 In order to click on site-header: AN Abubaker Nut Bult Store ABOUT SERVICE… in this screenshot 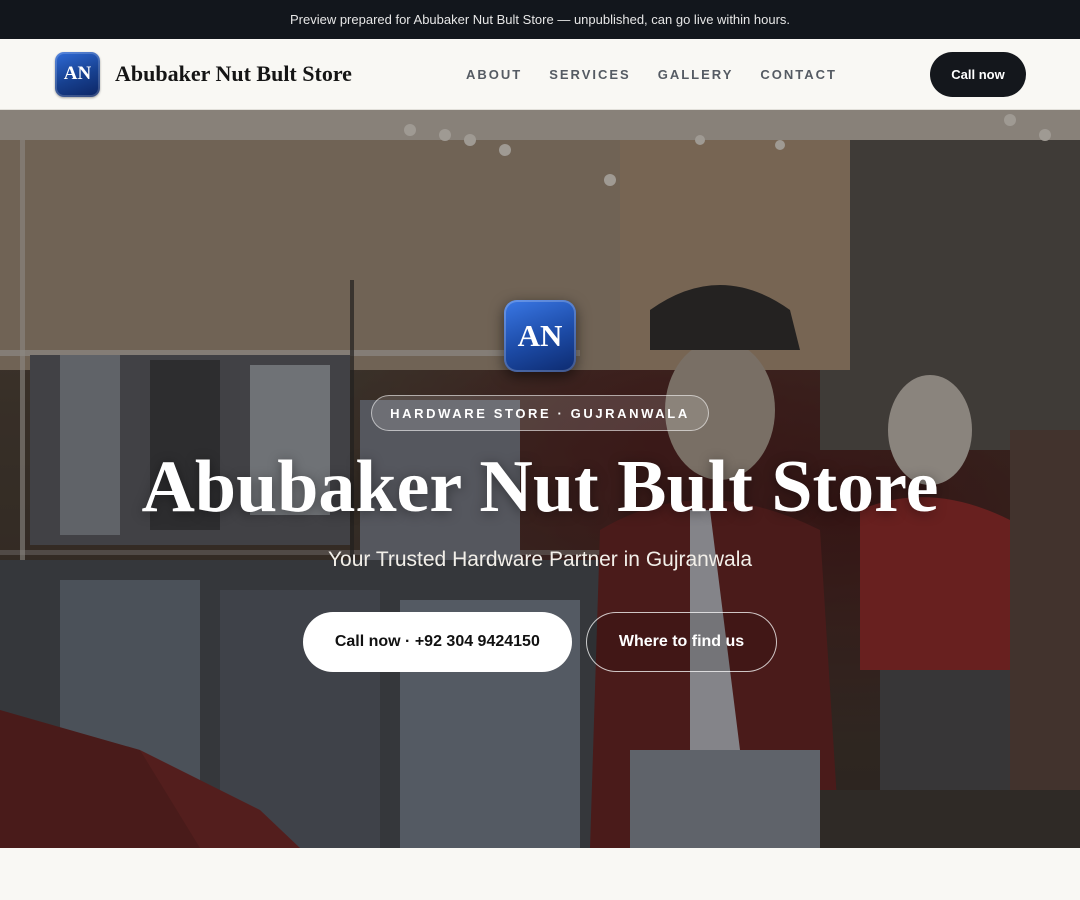, I will do `click(540, 74)`.